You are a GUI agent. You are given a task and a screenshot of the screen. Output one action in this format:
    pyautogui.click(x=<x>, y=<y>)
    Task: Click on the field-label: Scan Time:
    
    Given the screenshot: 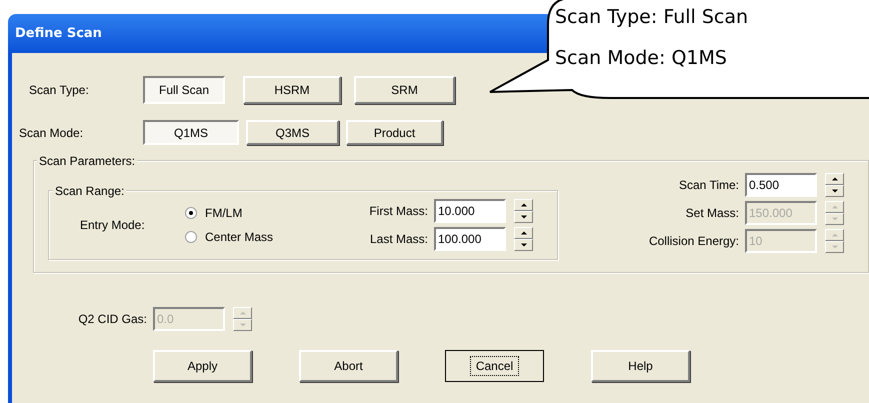 What is the action you would take?
    pyautogui.click(x=709, y=185)
    